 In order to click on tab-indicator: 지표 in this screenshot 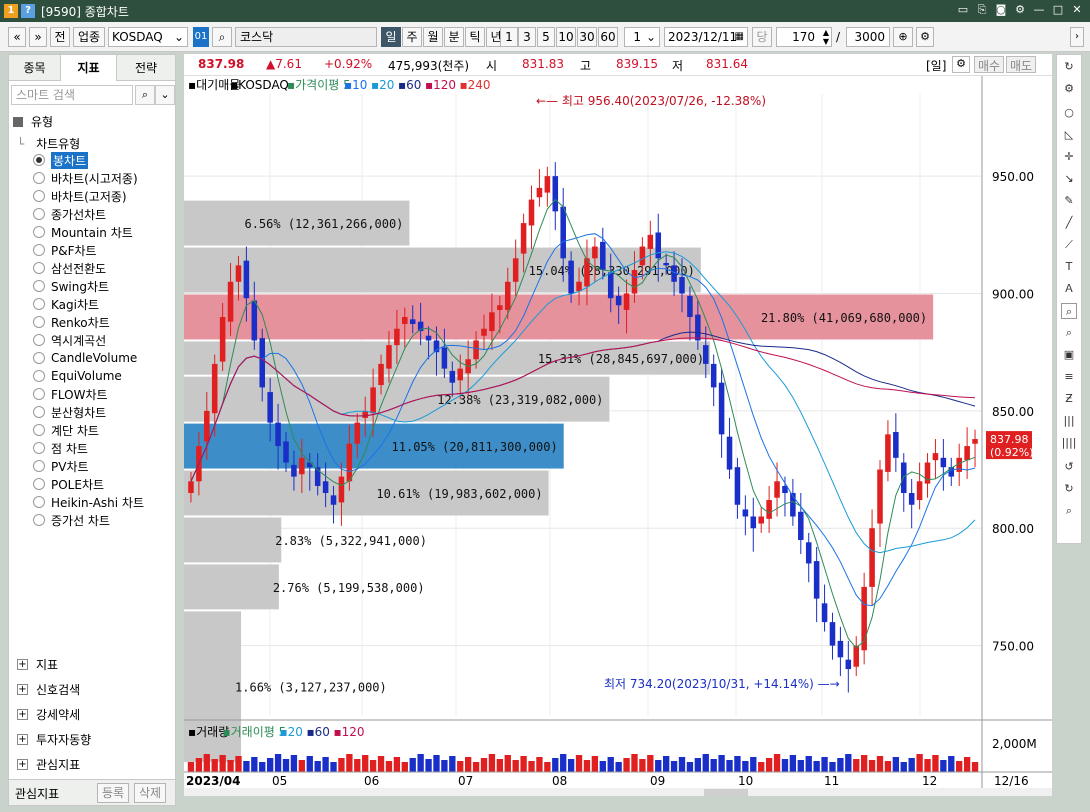, I will do `click(89, 68)`.